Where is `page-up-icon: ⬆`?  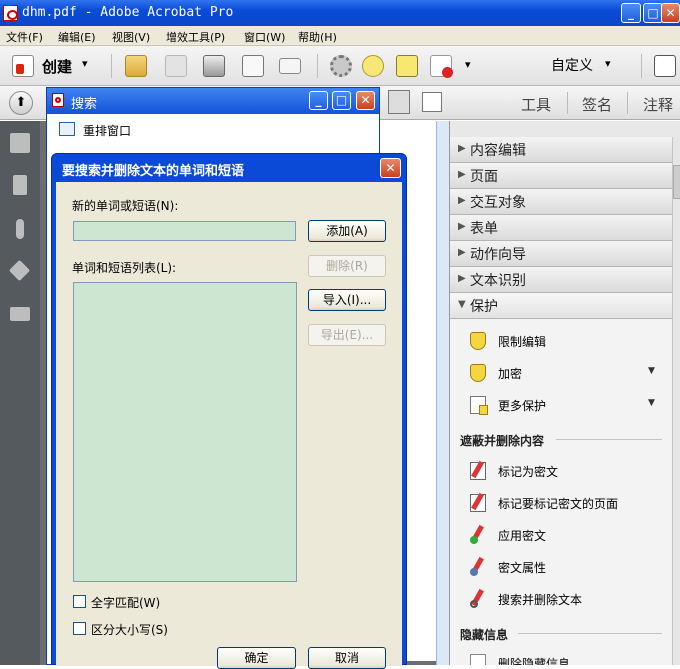 page-up-icon: ⬆ is located at coordinates (21, 103).